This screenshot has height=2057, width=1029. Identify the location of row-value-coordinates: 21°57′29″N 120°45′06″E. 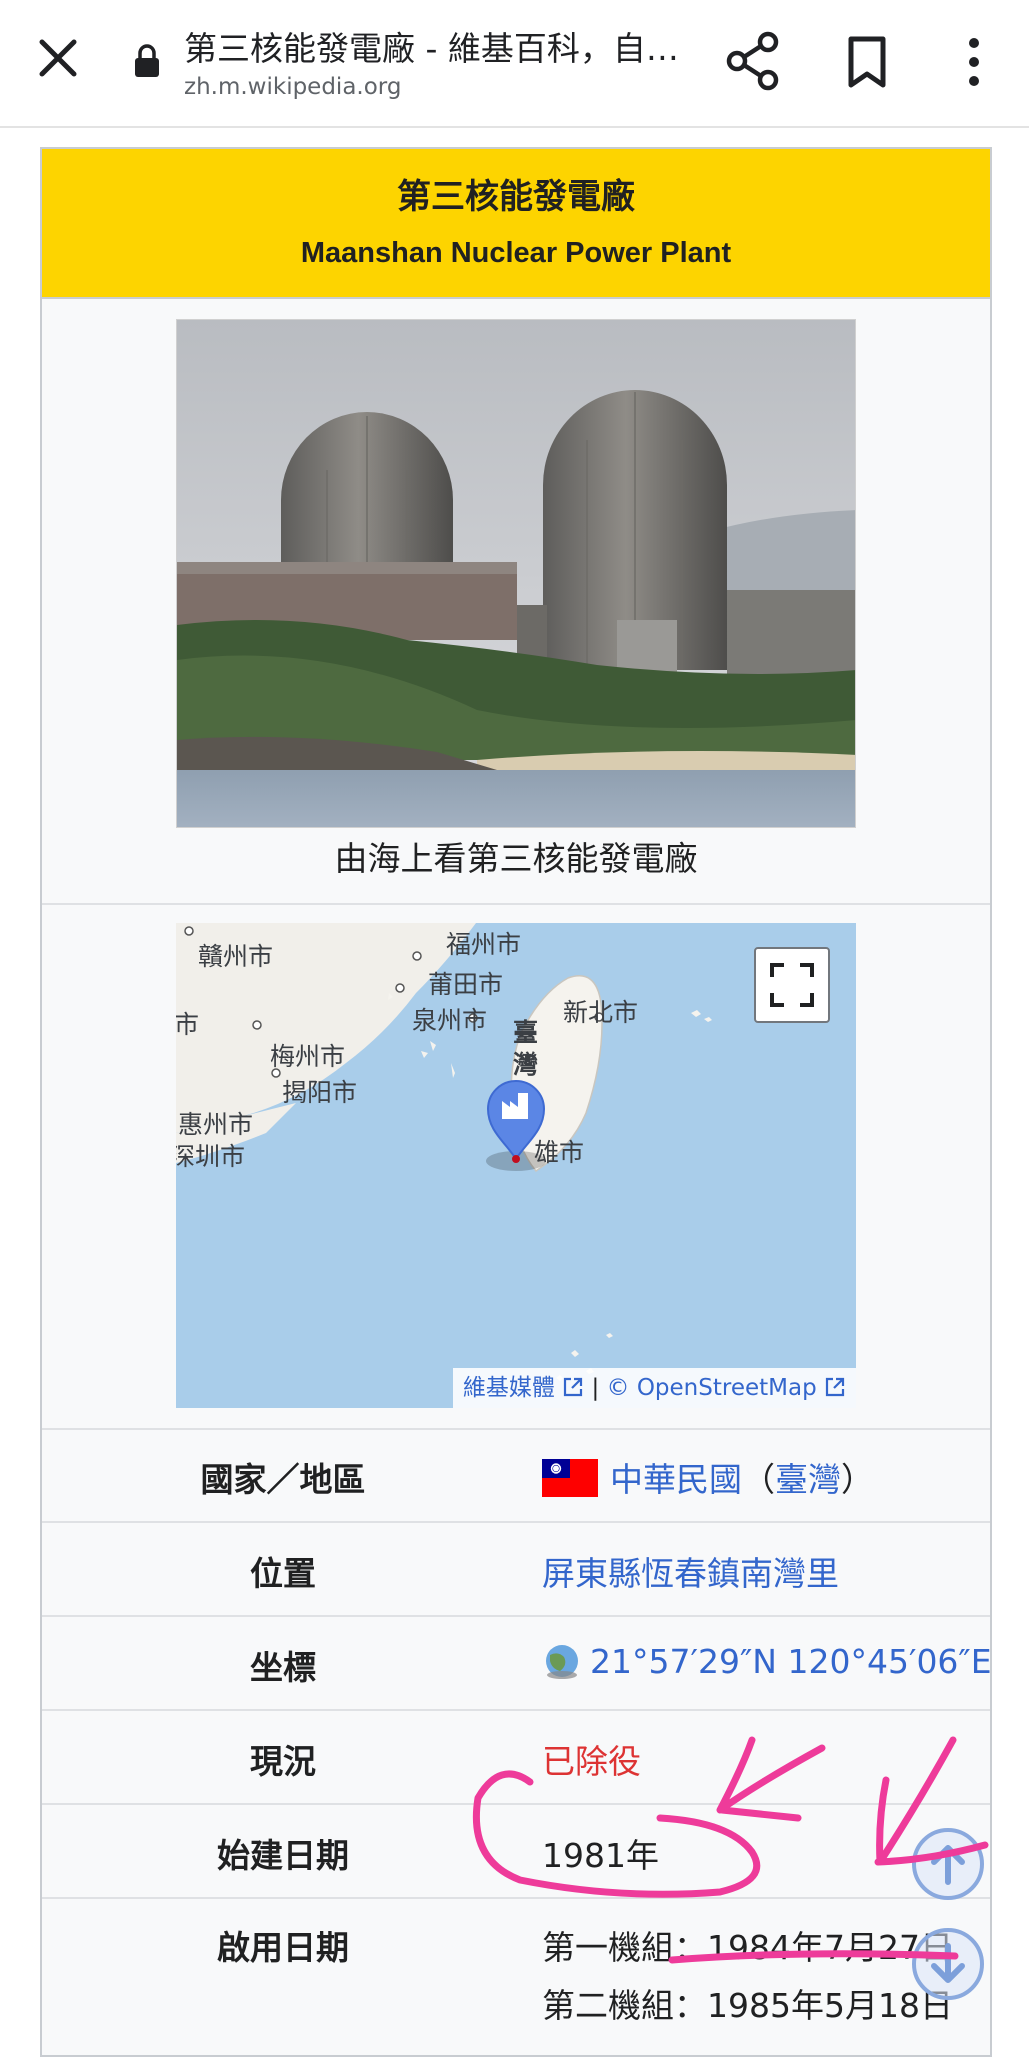
(767, 1661).